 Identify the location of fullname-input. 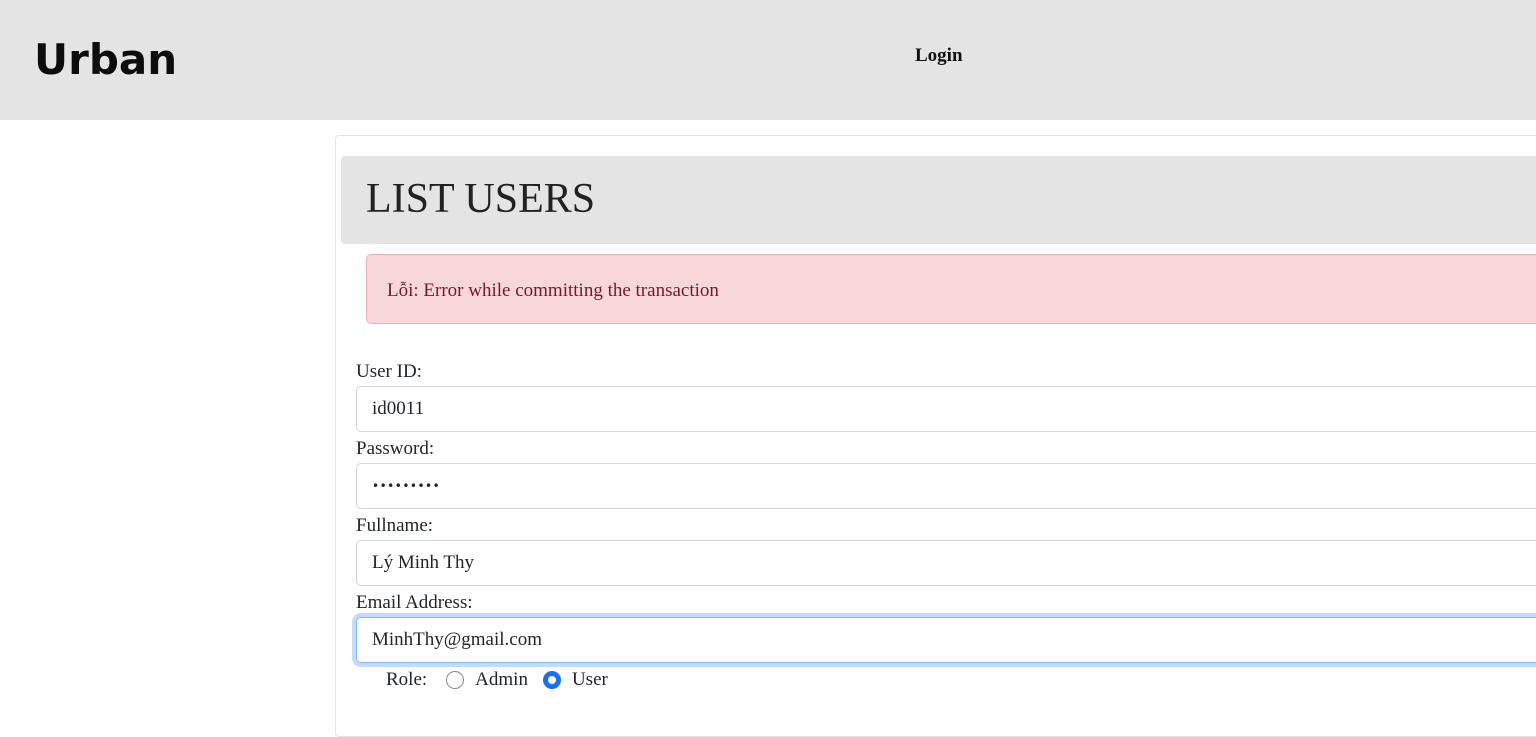
(946, 563).